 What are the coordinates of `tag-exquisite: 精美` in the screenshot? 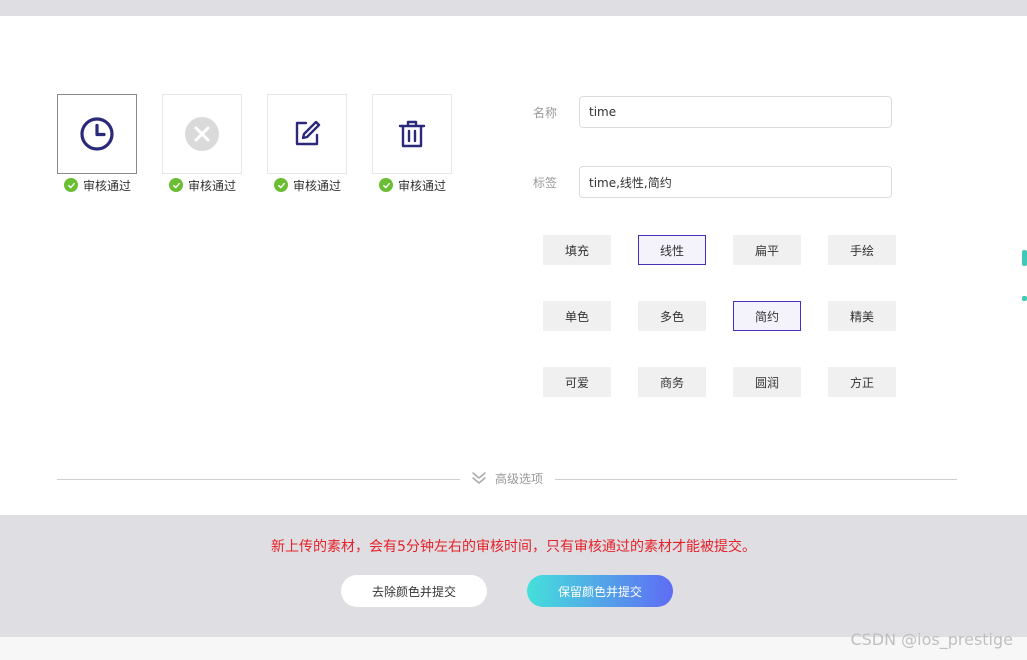 It's located at (862, 316).